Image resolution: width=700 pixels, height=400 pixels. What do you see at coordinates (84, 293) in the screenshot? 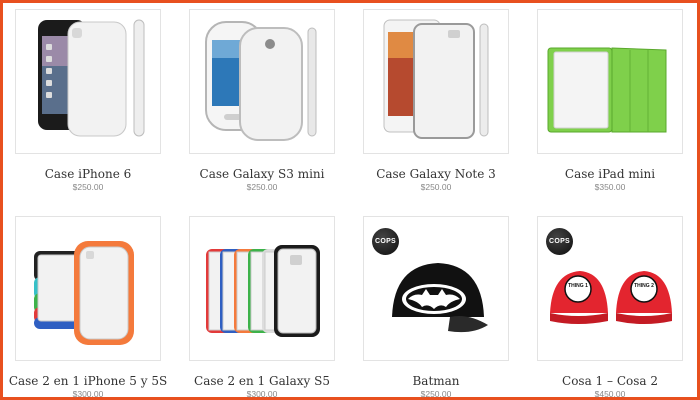
I see `iphone5-2in1-case-icon` at bounding box center [84, 293].